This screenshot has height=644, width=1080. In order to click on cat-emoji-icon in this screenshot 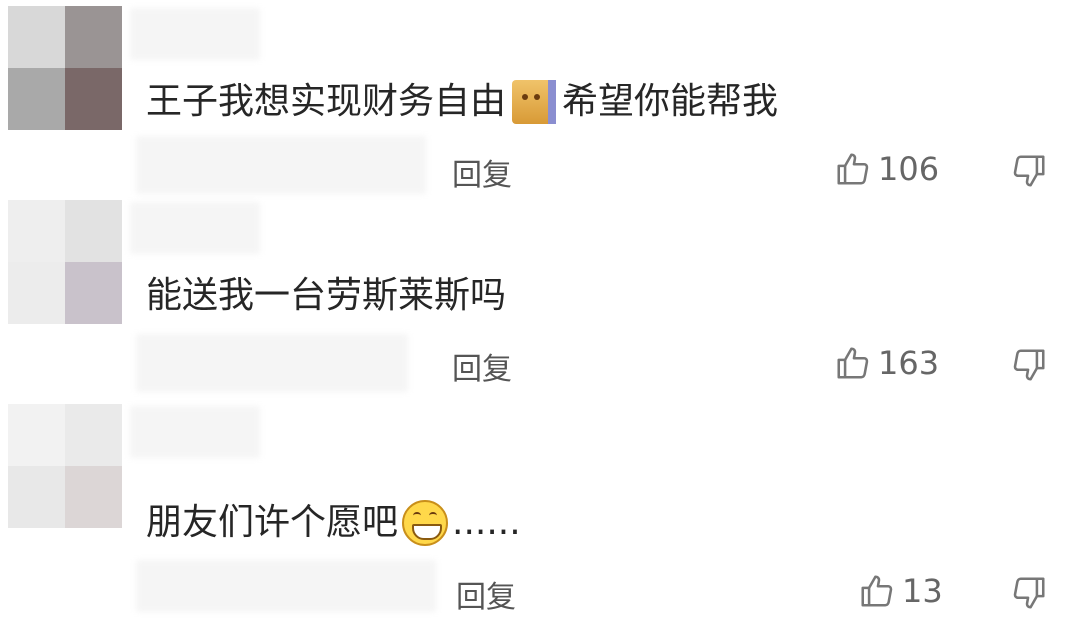, I will do `click(534, 102)`.